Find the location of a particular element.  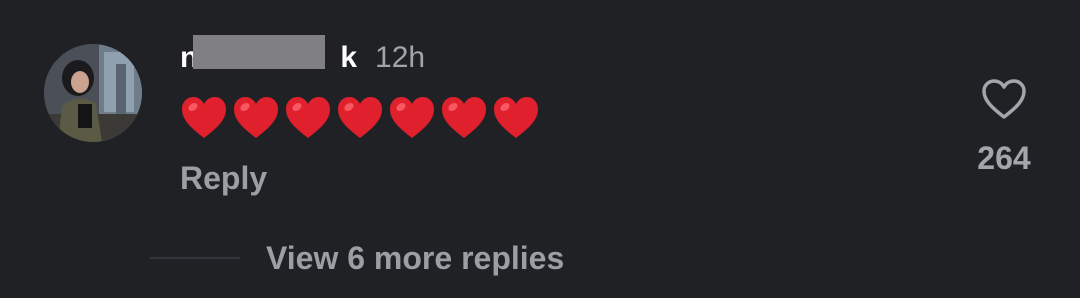

avatar is located at coordinates (93, 93).